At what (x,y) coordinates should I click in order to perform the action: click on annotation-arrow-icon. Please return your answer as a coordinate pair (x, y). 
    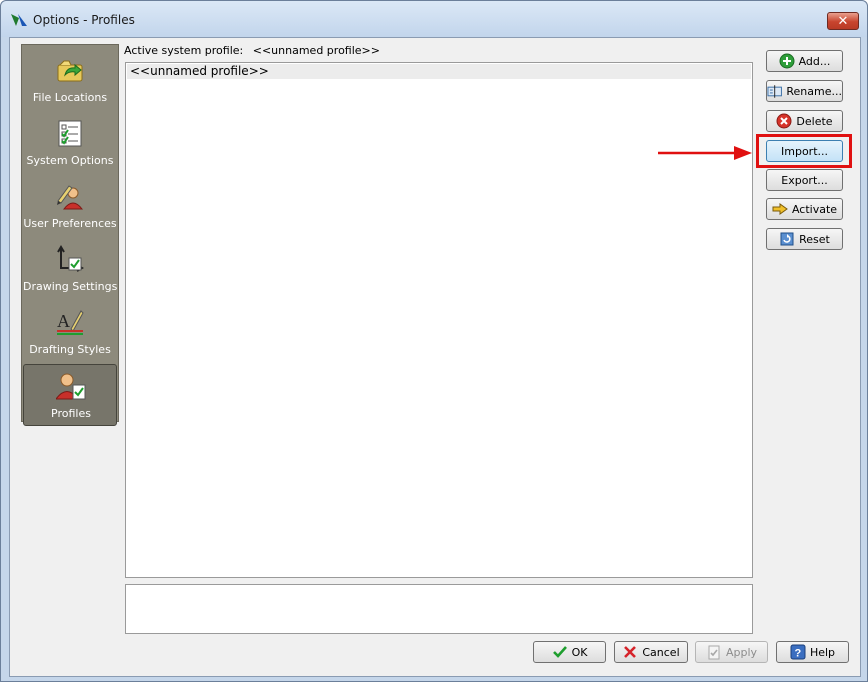
    Looking at the image, I should click on (705, 153).